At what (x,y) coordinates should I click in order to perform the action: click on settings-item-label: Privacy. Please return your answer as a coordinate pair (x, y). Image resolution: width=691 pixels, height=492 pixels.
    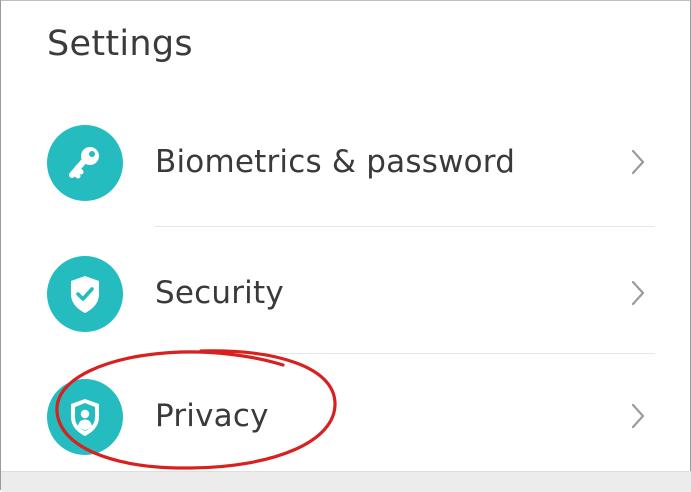
    Looking at the image, I should click on (212, 416).